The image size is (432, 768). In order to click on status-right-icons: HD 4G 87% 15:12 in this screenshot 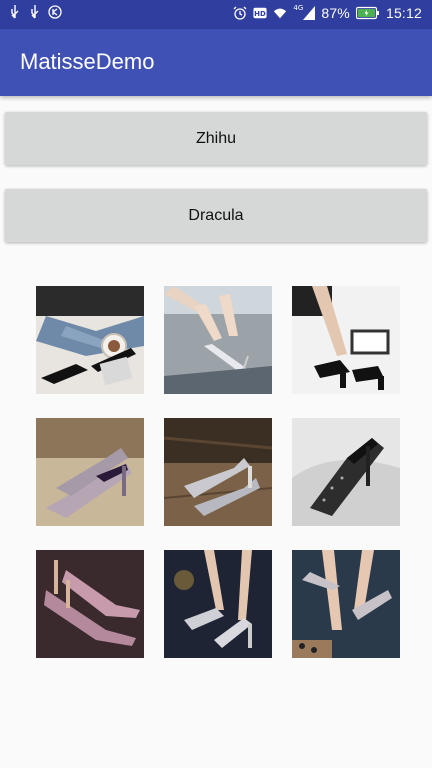, I will do `click(327, 12)`.